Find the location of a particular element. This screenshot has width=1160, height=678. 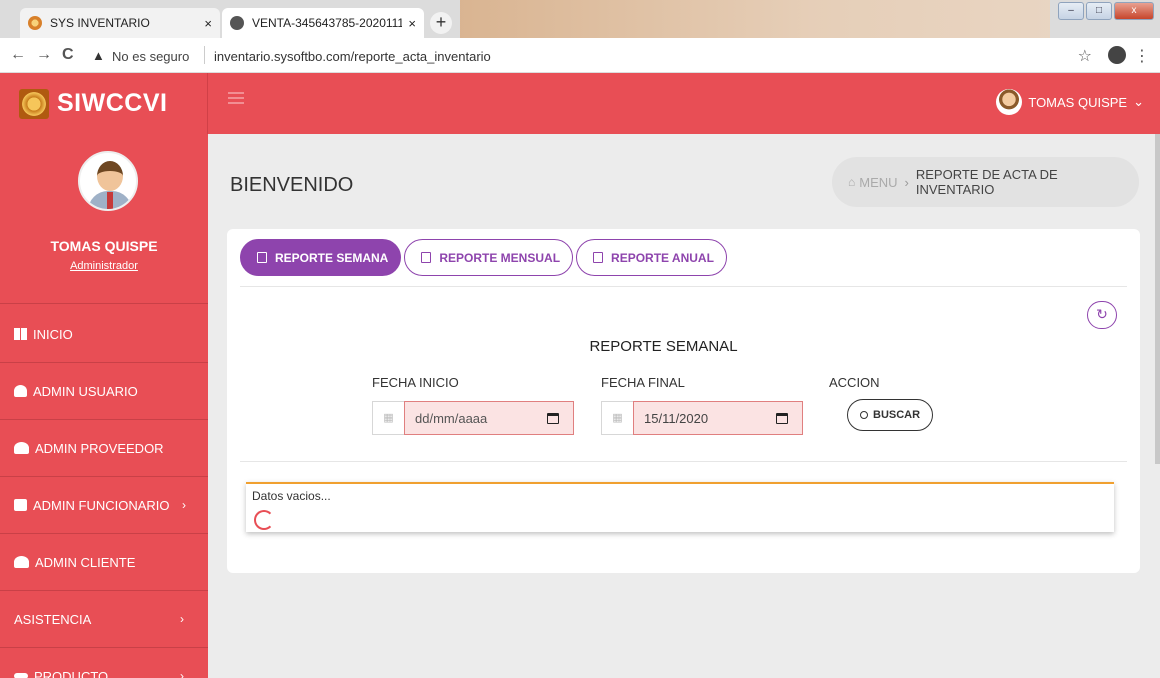

close-window-button: x is located at coordinates (1134, 11).